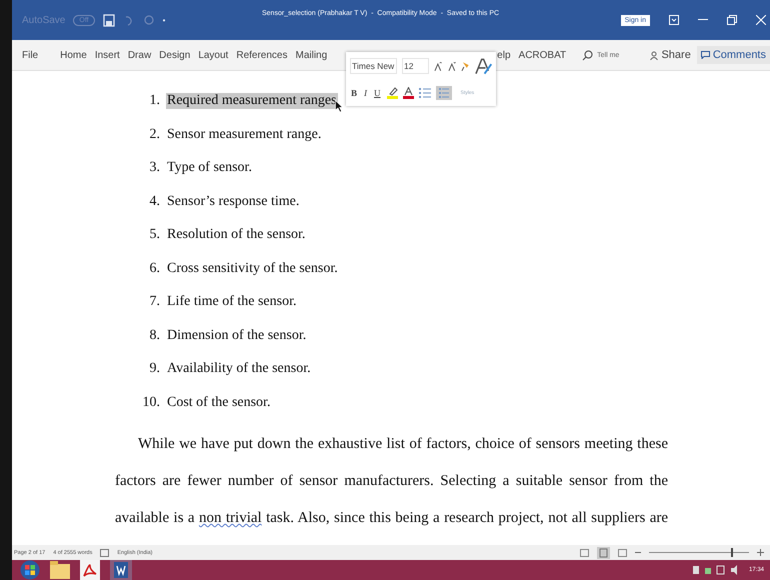 This screenshot has width=770, height=580. Describe the element at coordinates (233, 202) in the screenshot. I see `list-item-text: Sensor’s response time.` at that location.